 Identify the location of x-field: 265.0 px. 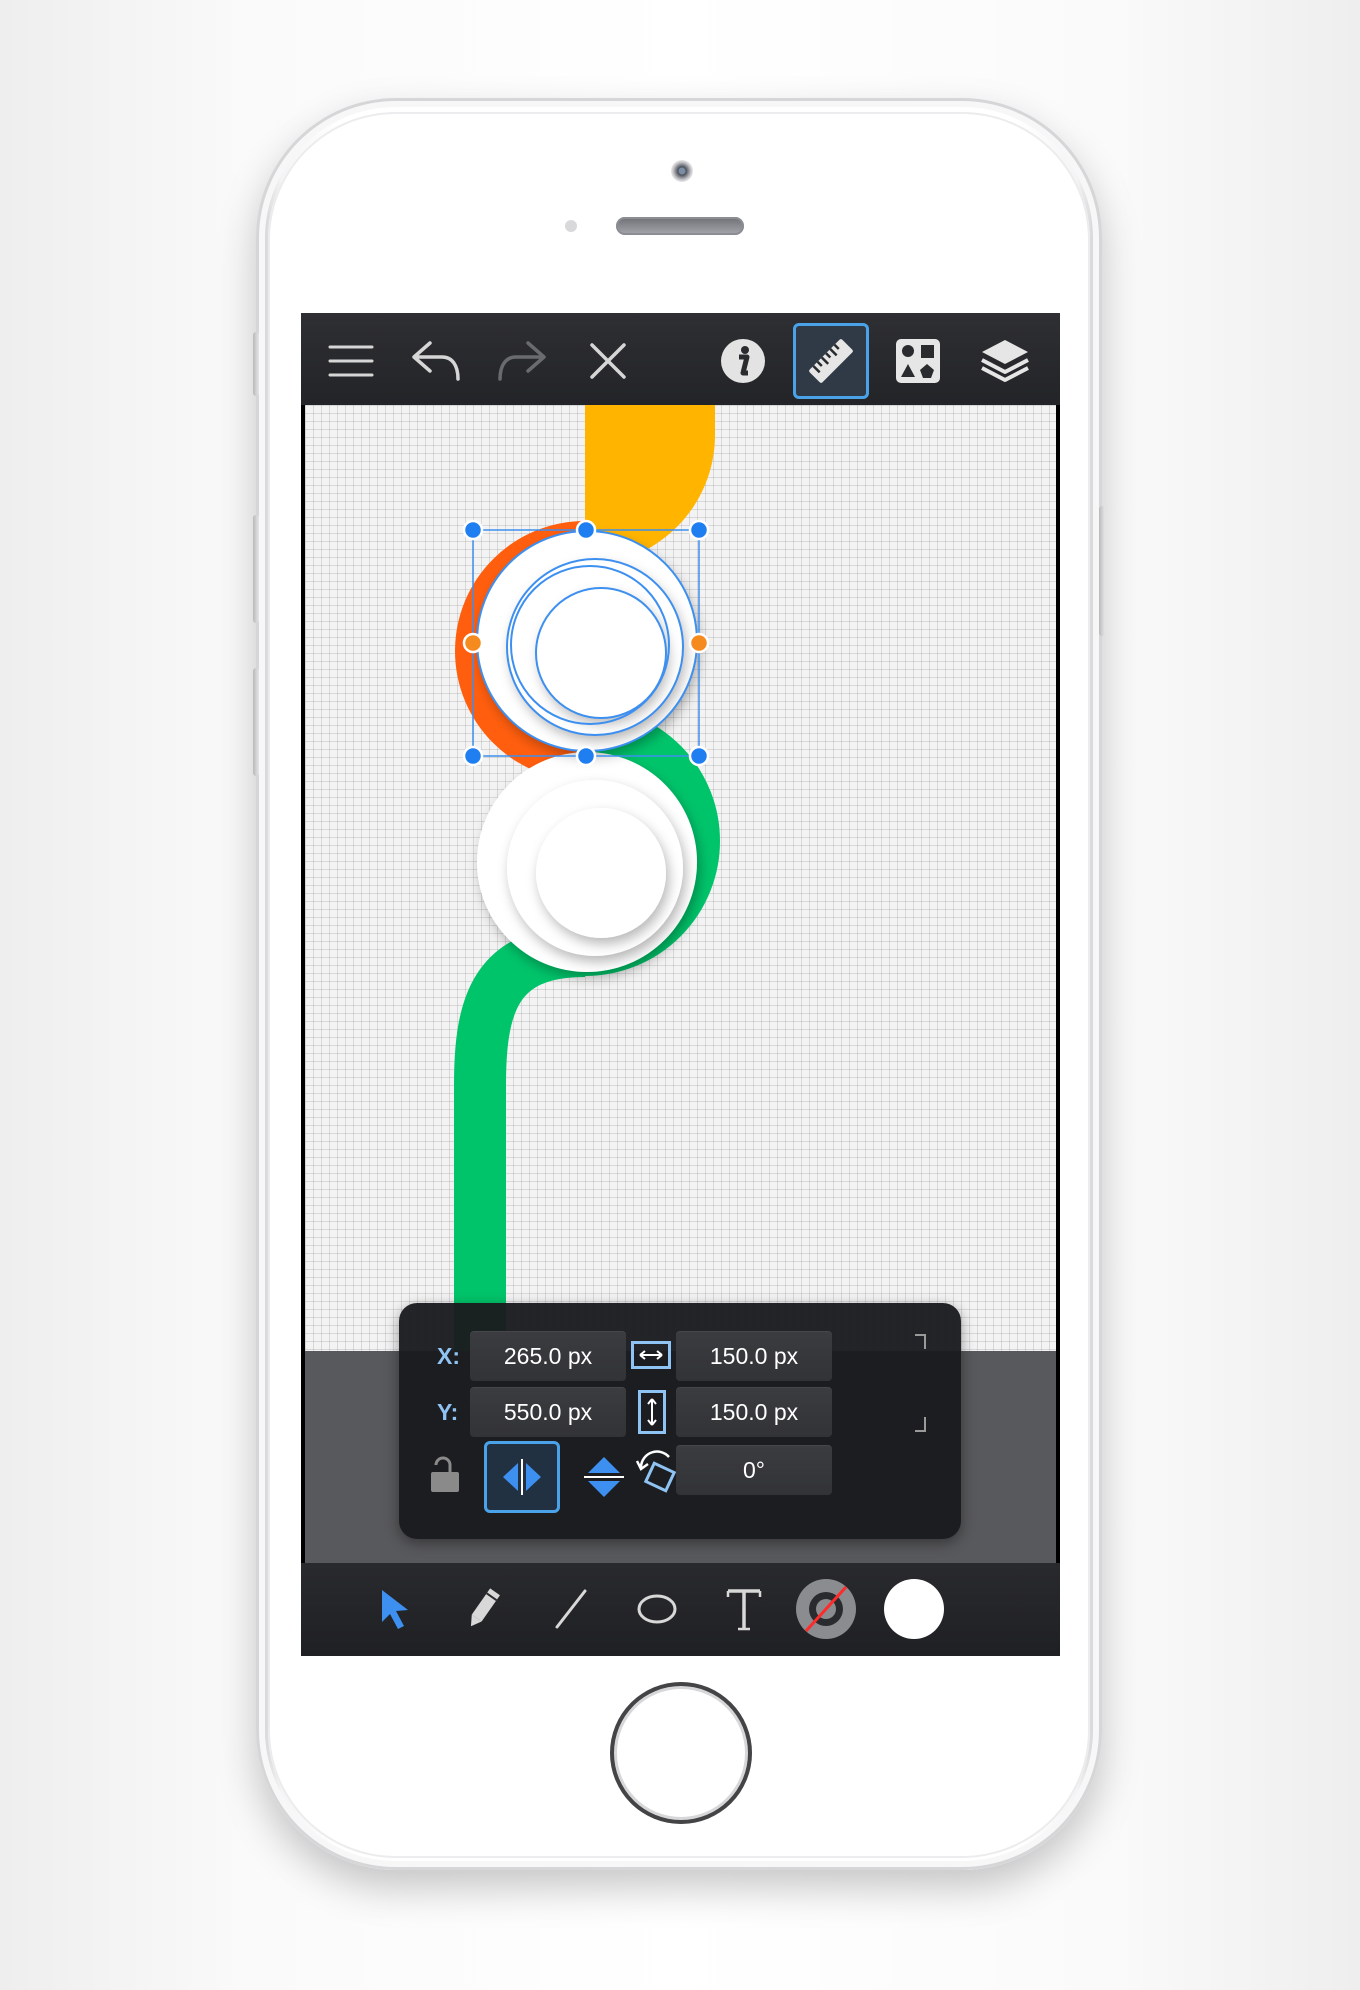
(548, 1356).